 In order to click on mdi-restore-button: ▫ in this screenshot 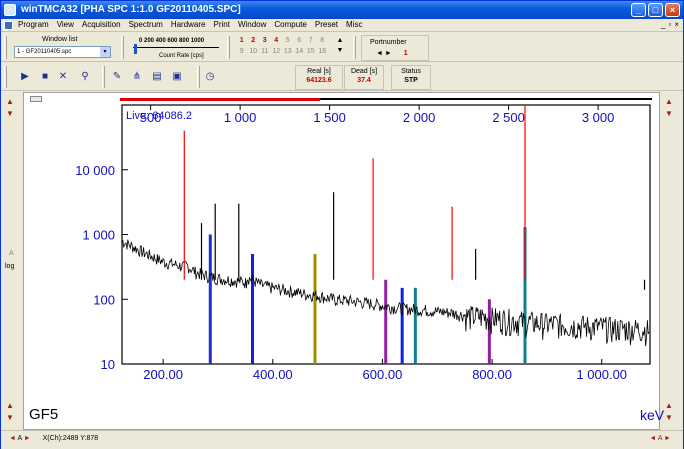, I will do `click(669, 24)`.